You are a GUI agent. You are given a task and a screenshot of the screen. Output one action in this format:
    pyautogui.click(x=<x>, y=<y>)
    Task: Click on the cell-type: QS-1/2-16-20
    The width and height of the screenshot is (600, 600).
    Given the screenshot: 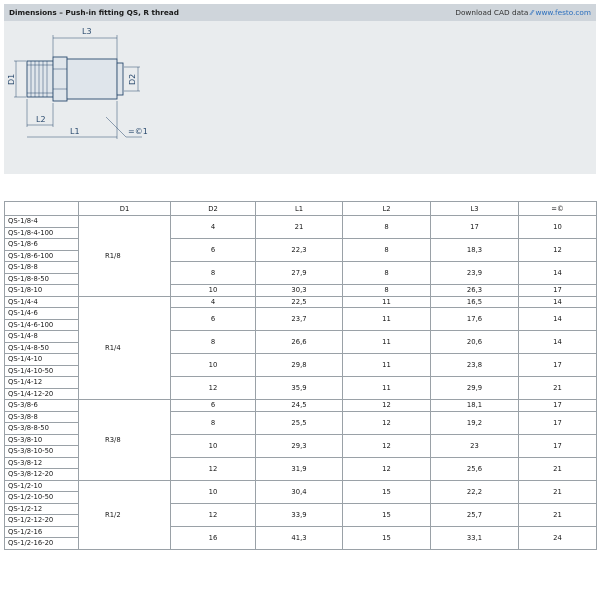 What is the action you would take?
    pyautogui.click(x=41, y=543)
    